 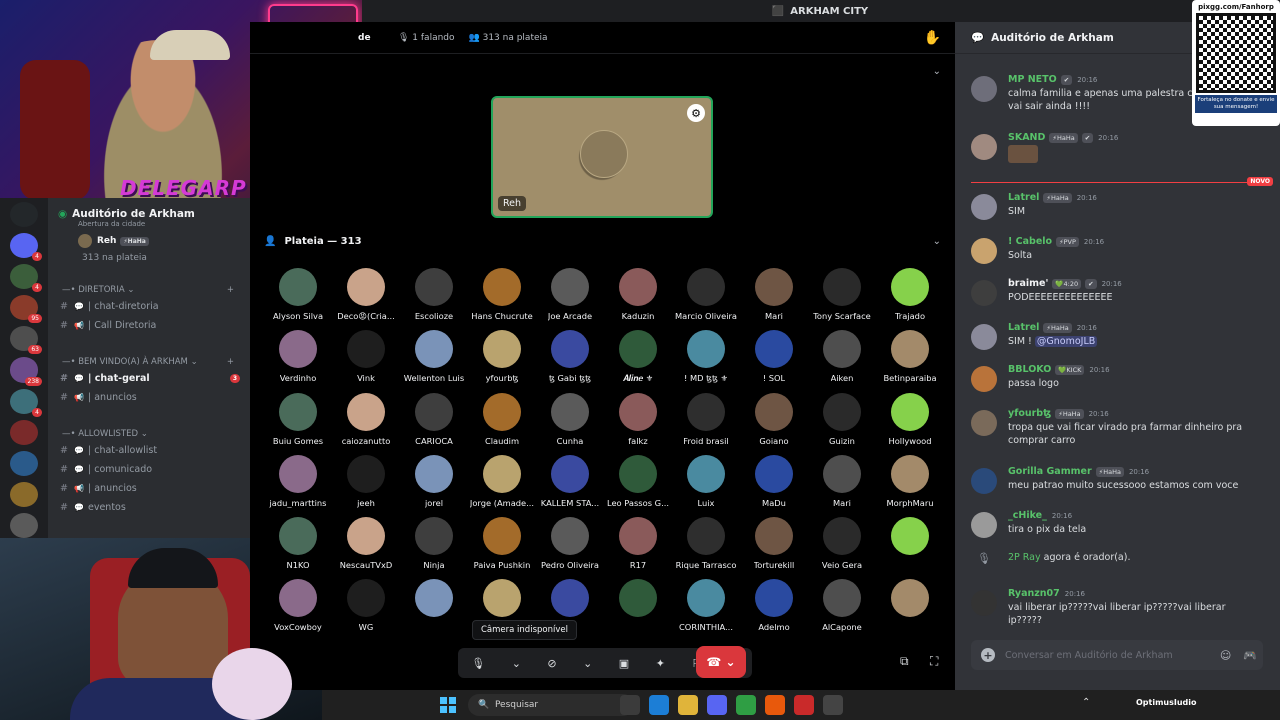 I want to click on audience-member: jadu_marttins, so click(x=298, y=481).